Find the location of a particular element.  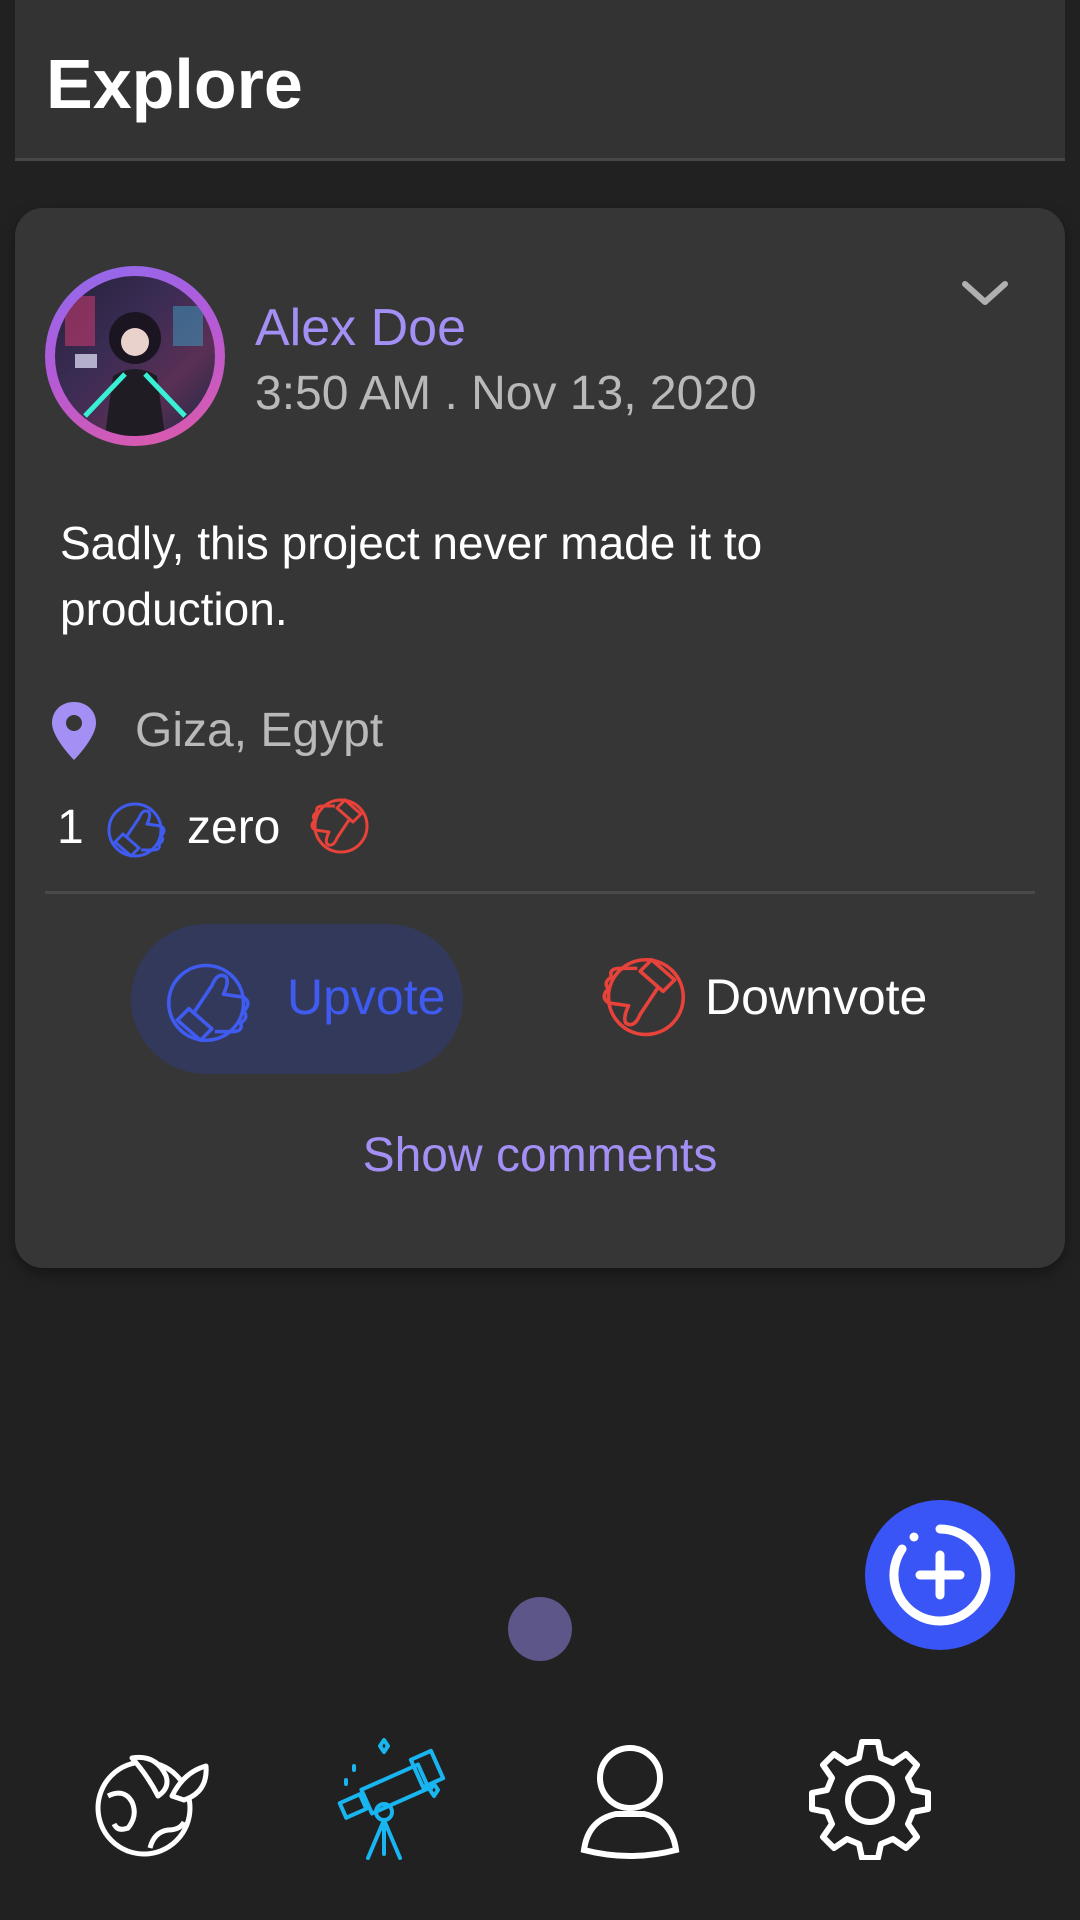

downvote-label: Downvote is located at coordinates (816, 997).